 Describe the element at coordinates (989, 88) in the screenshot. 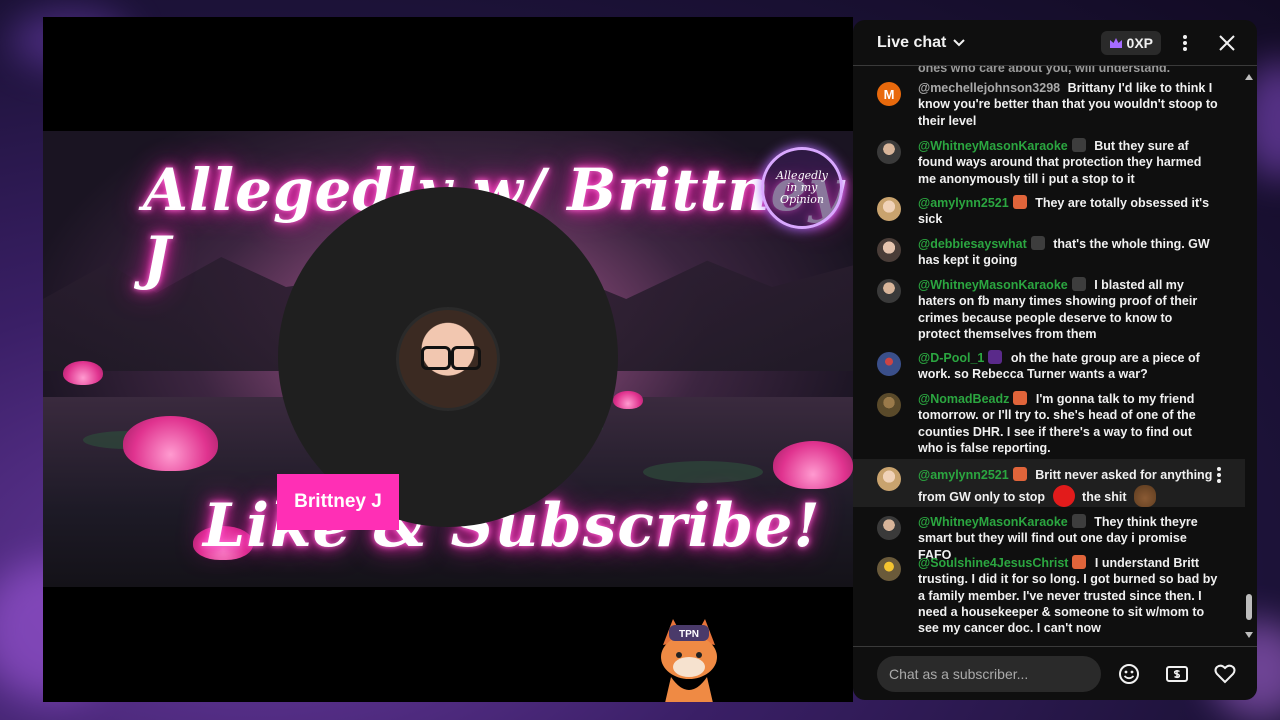

I see `message-author: @mechellejohnson3298` at that location.